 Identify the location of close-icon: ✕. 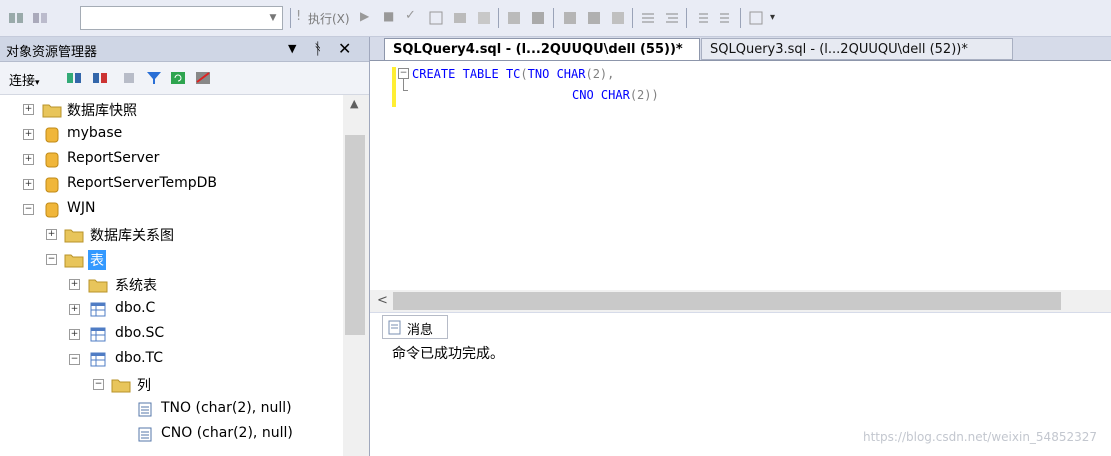
(344, 48).